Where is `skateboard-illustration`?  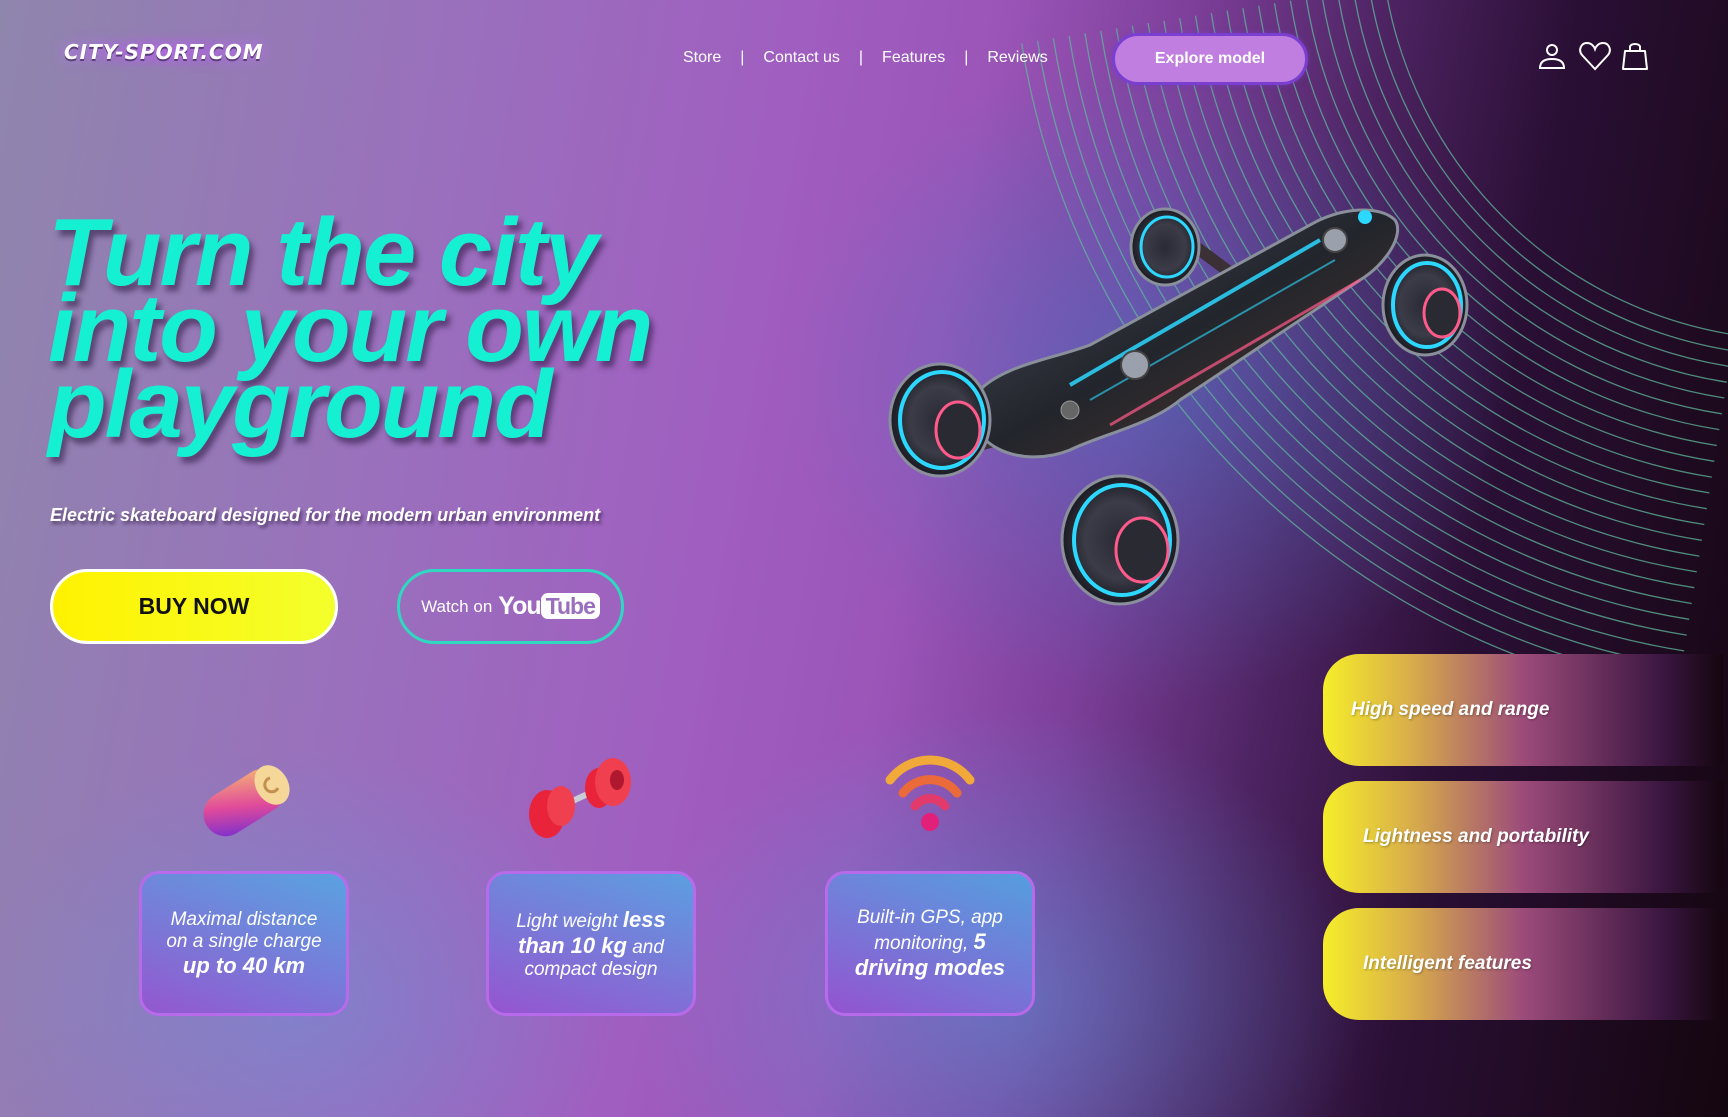
skateboard-illustration is located at coordinates (1178, 406).